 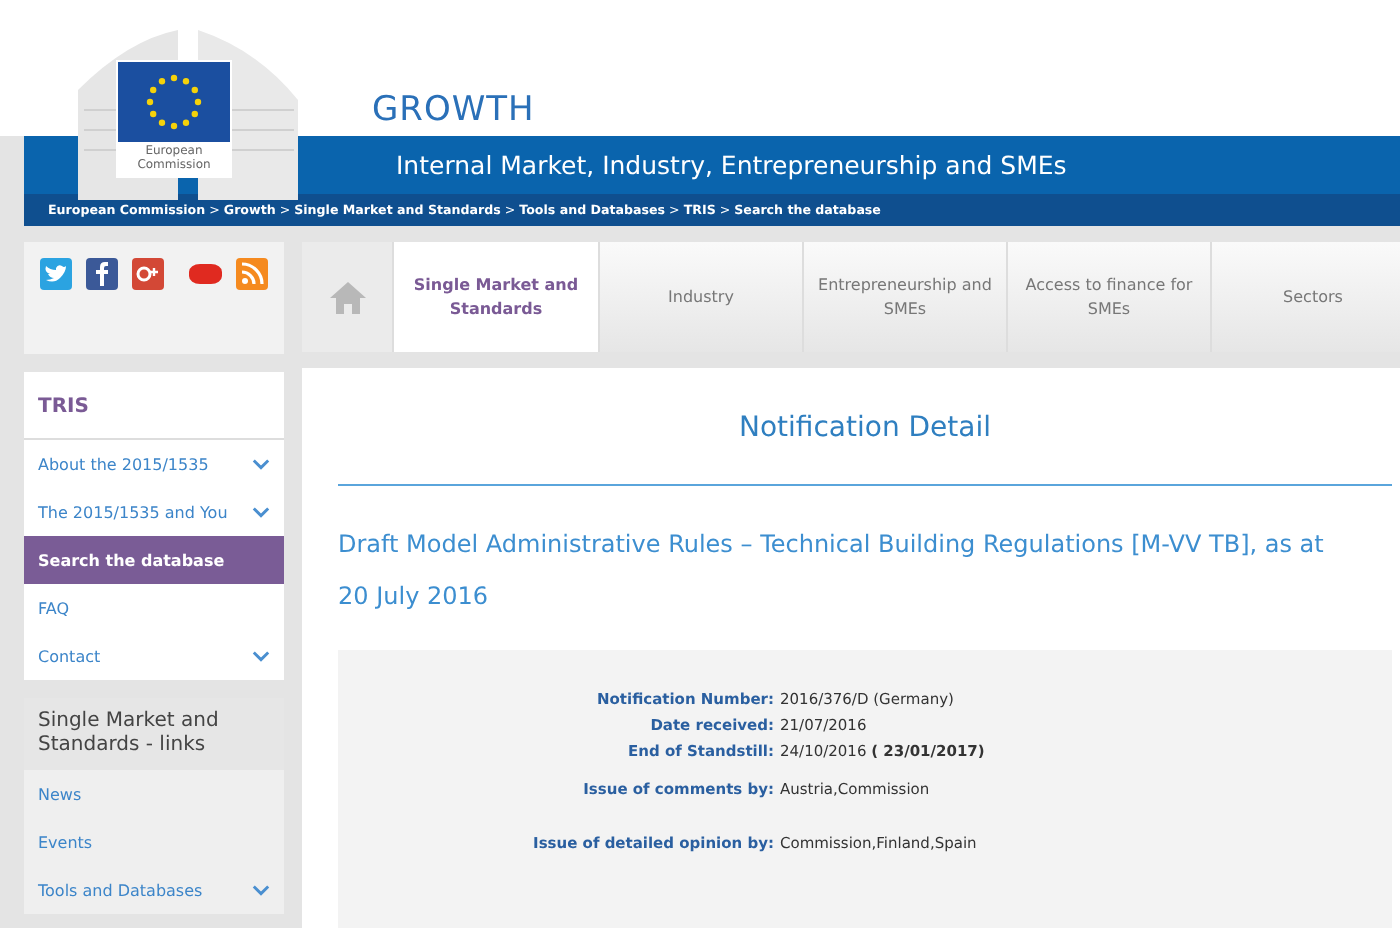 What do you see at coordinates (700, 297) in the screenshot?
I see `nav-tab: Industry` at bounding box center [700, 297].